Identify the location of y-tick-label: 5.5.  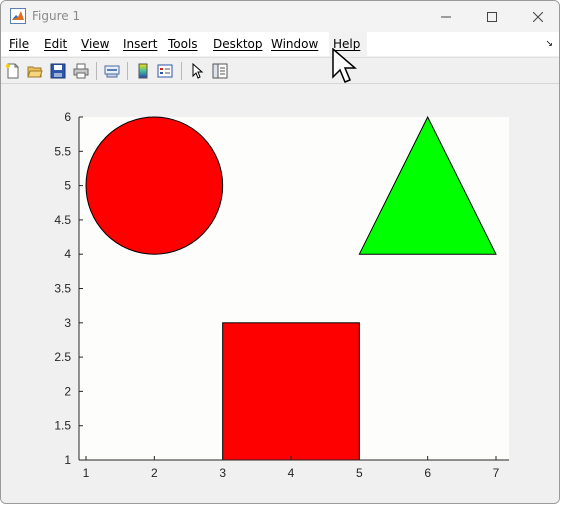
(62, 151).